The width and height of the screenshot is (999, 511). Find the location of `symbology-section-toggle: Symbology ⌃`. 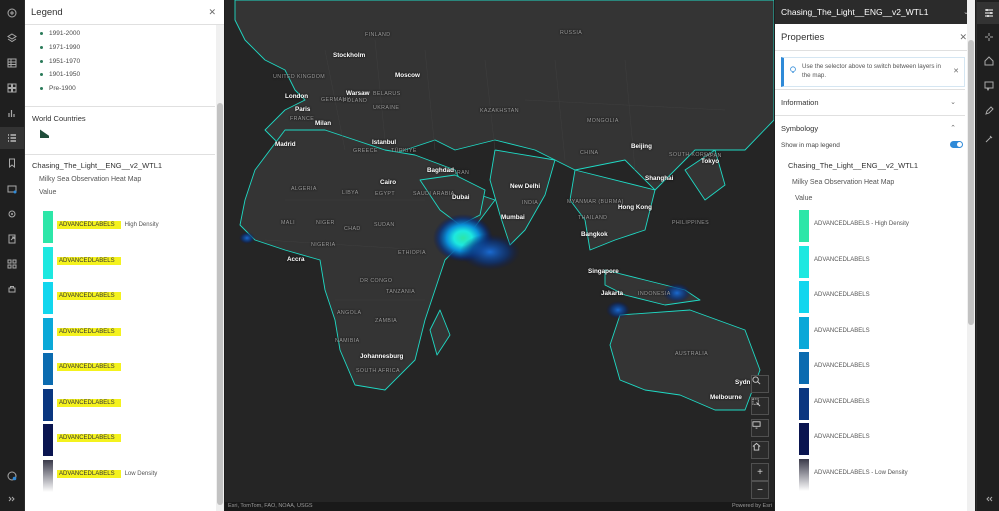

symbology-section-toggle: Symbology ⌃ is located at coordinates (870, 127).